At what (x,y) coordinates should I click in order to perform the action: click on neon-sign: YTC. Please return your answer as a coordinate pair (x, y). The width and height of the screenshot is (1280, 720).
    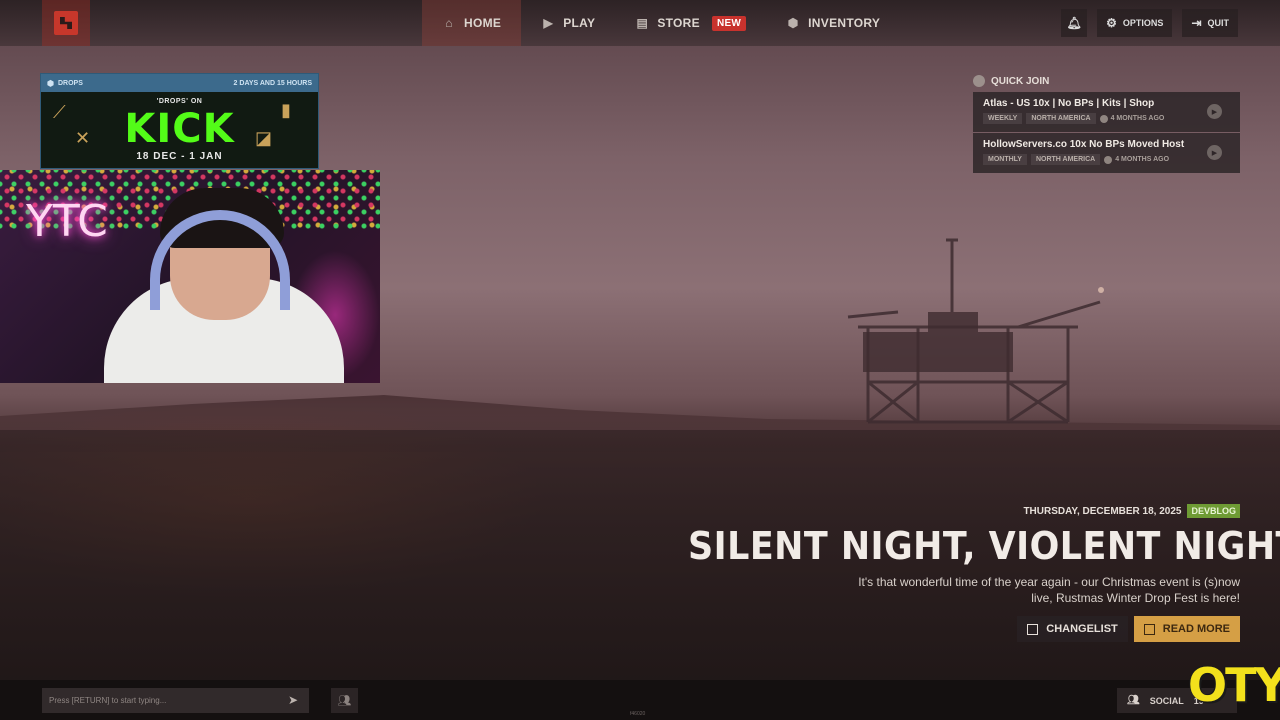
    Looking at the image, I should click on (67, 221).